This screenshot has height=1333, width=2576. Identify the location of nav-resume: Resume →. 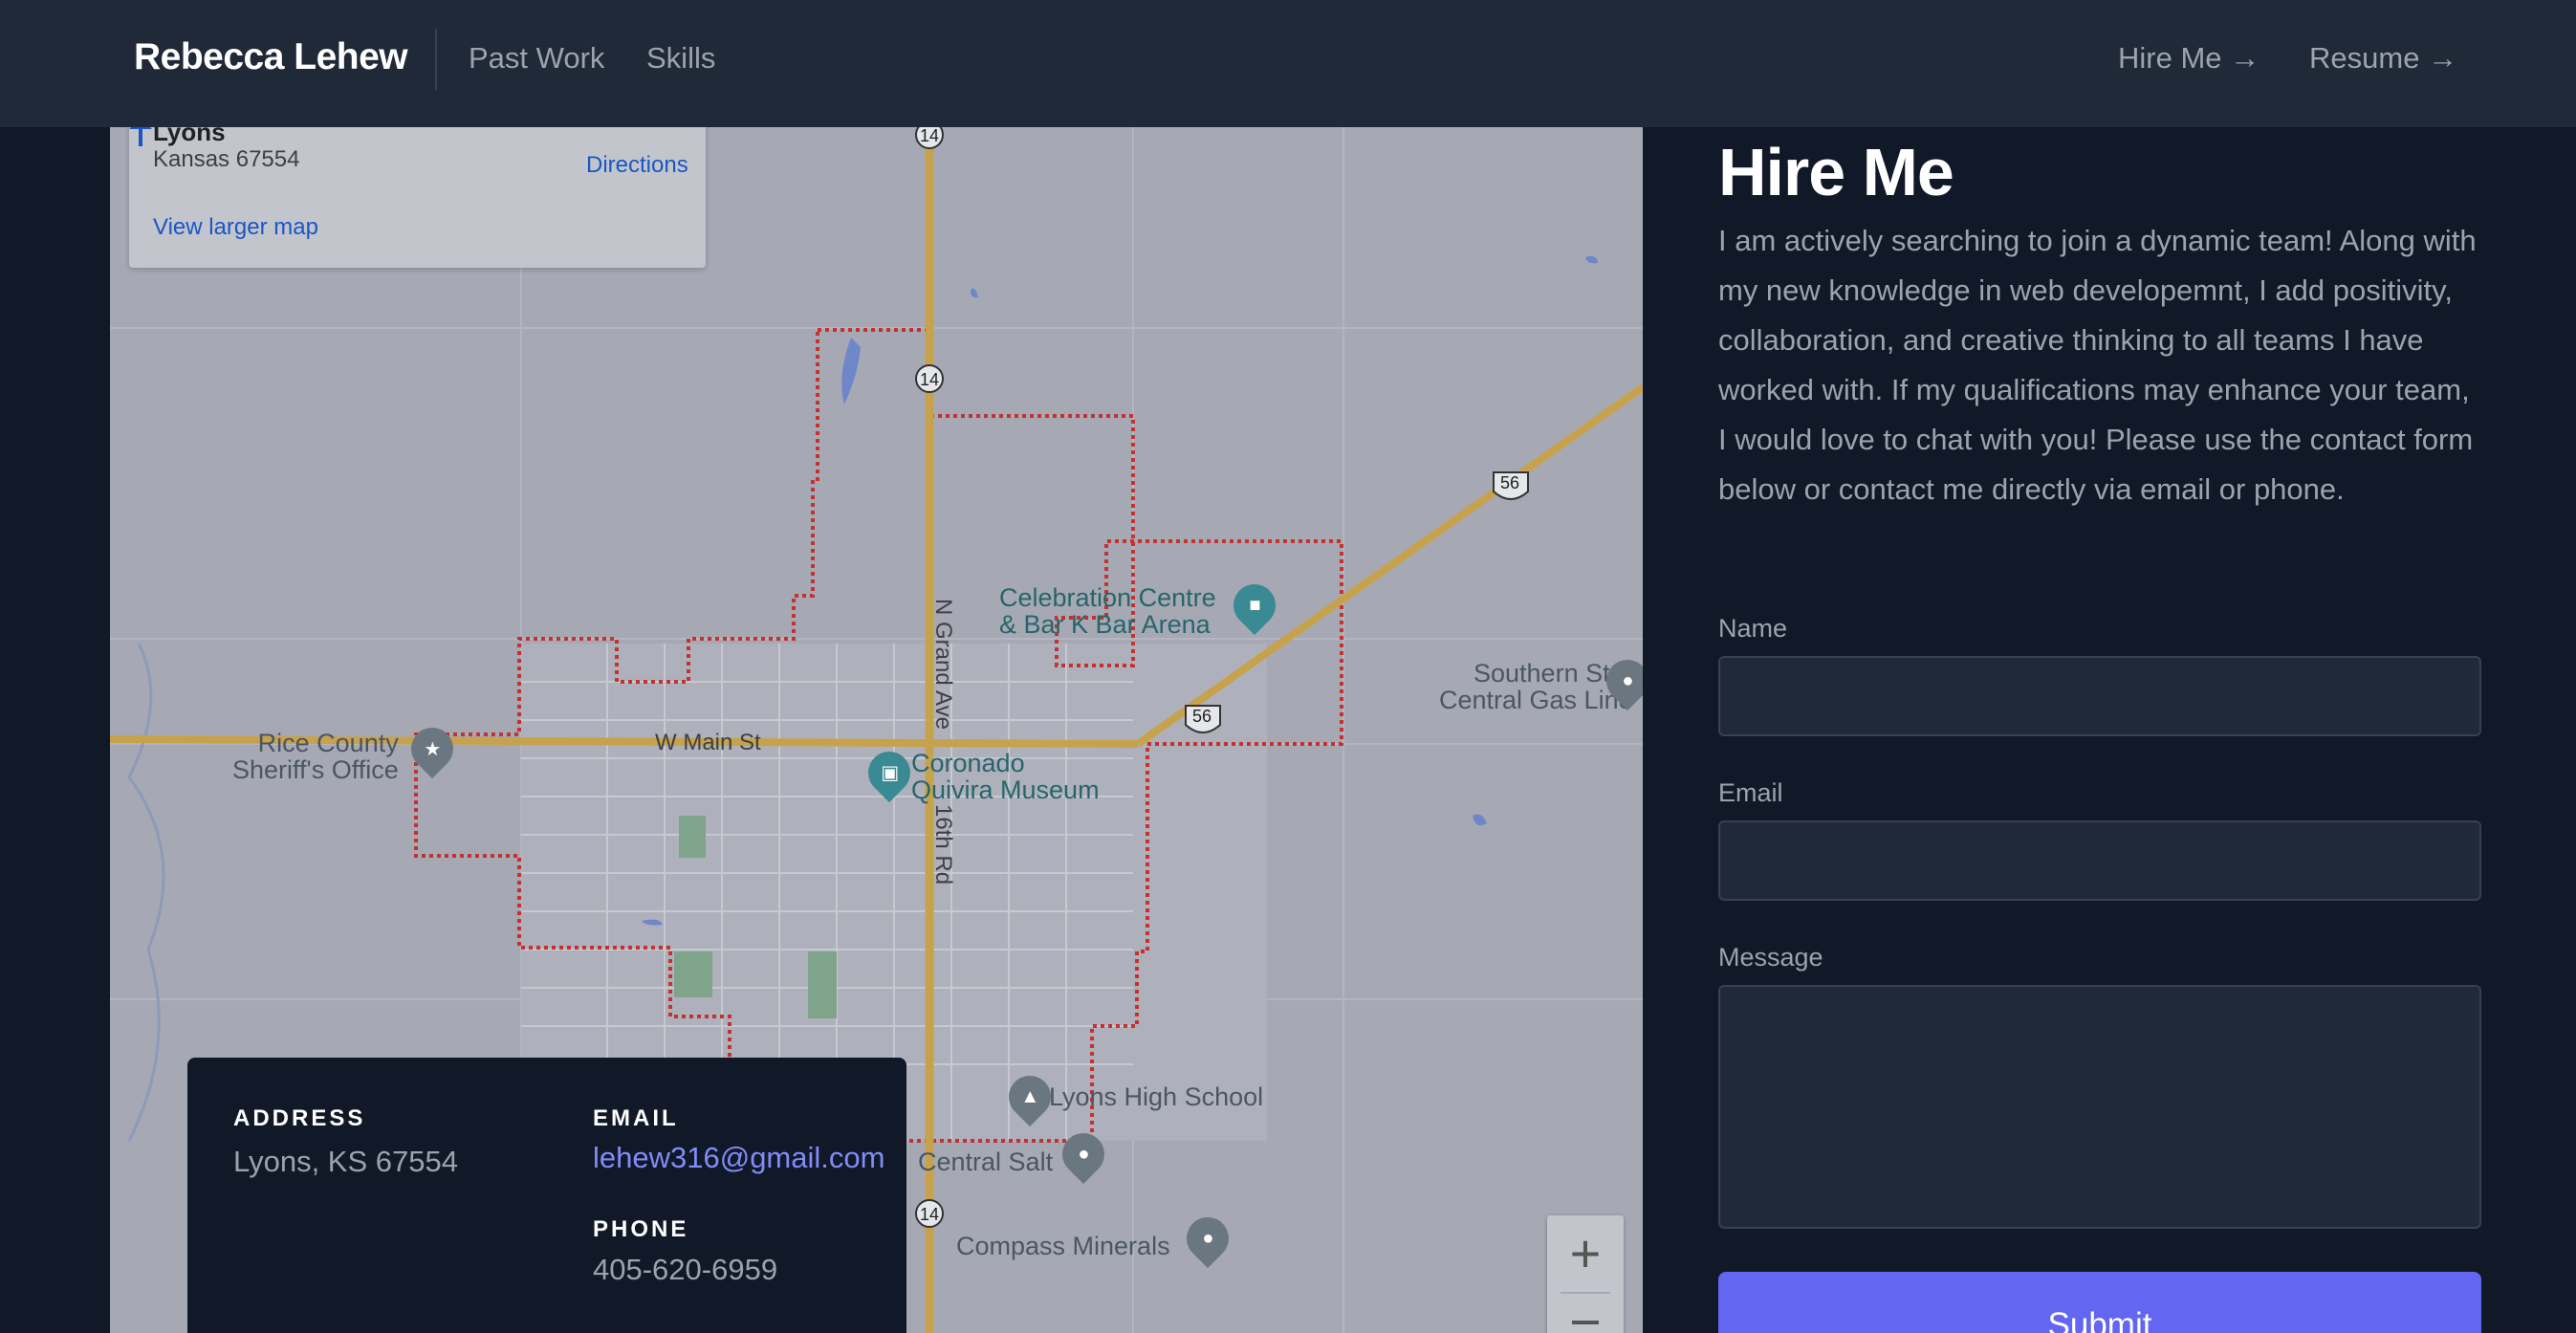
(2383, 59).